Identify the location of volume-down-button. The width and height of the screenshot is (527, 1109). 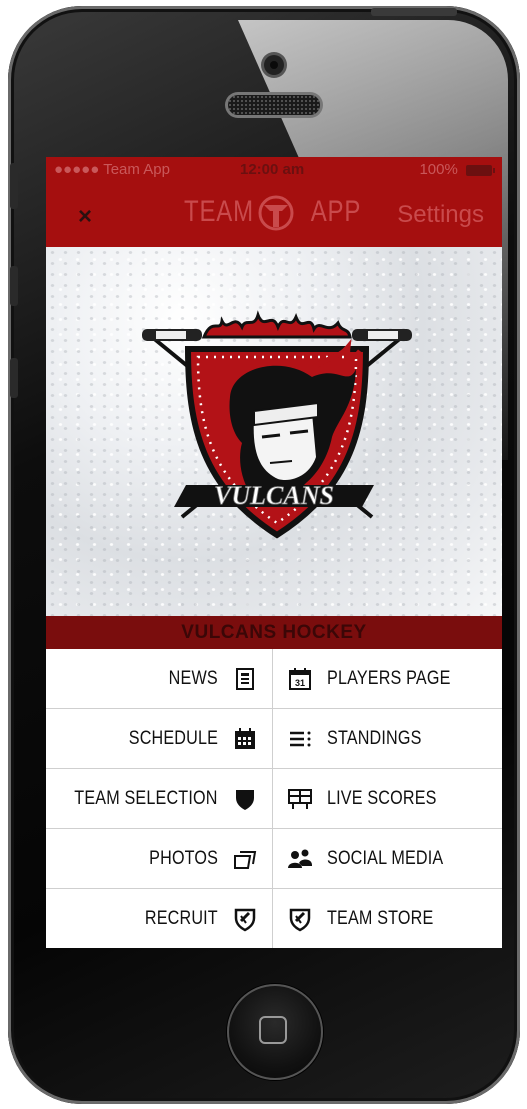
(14, 378).